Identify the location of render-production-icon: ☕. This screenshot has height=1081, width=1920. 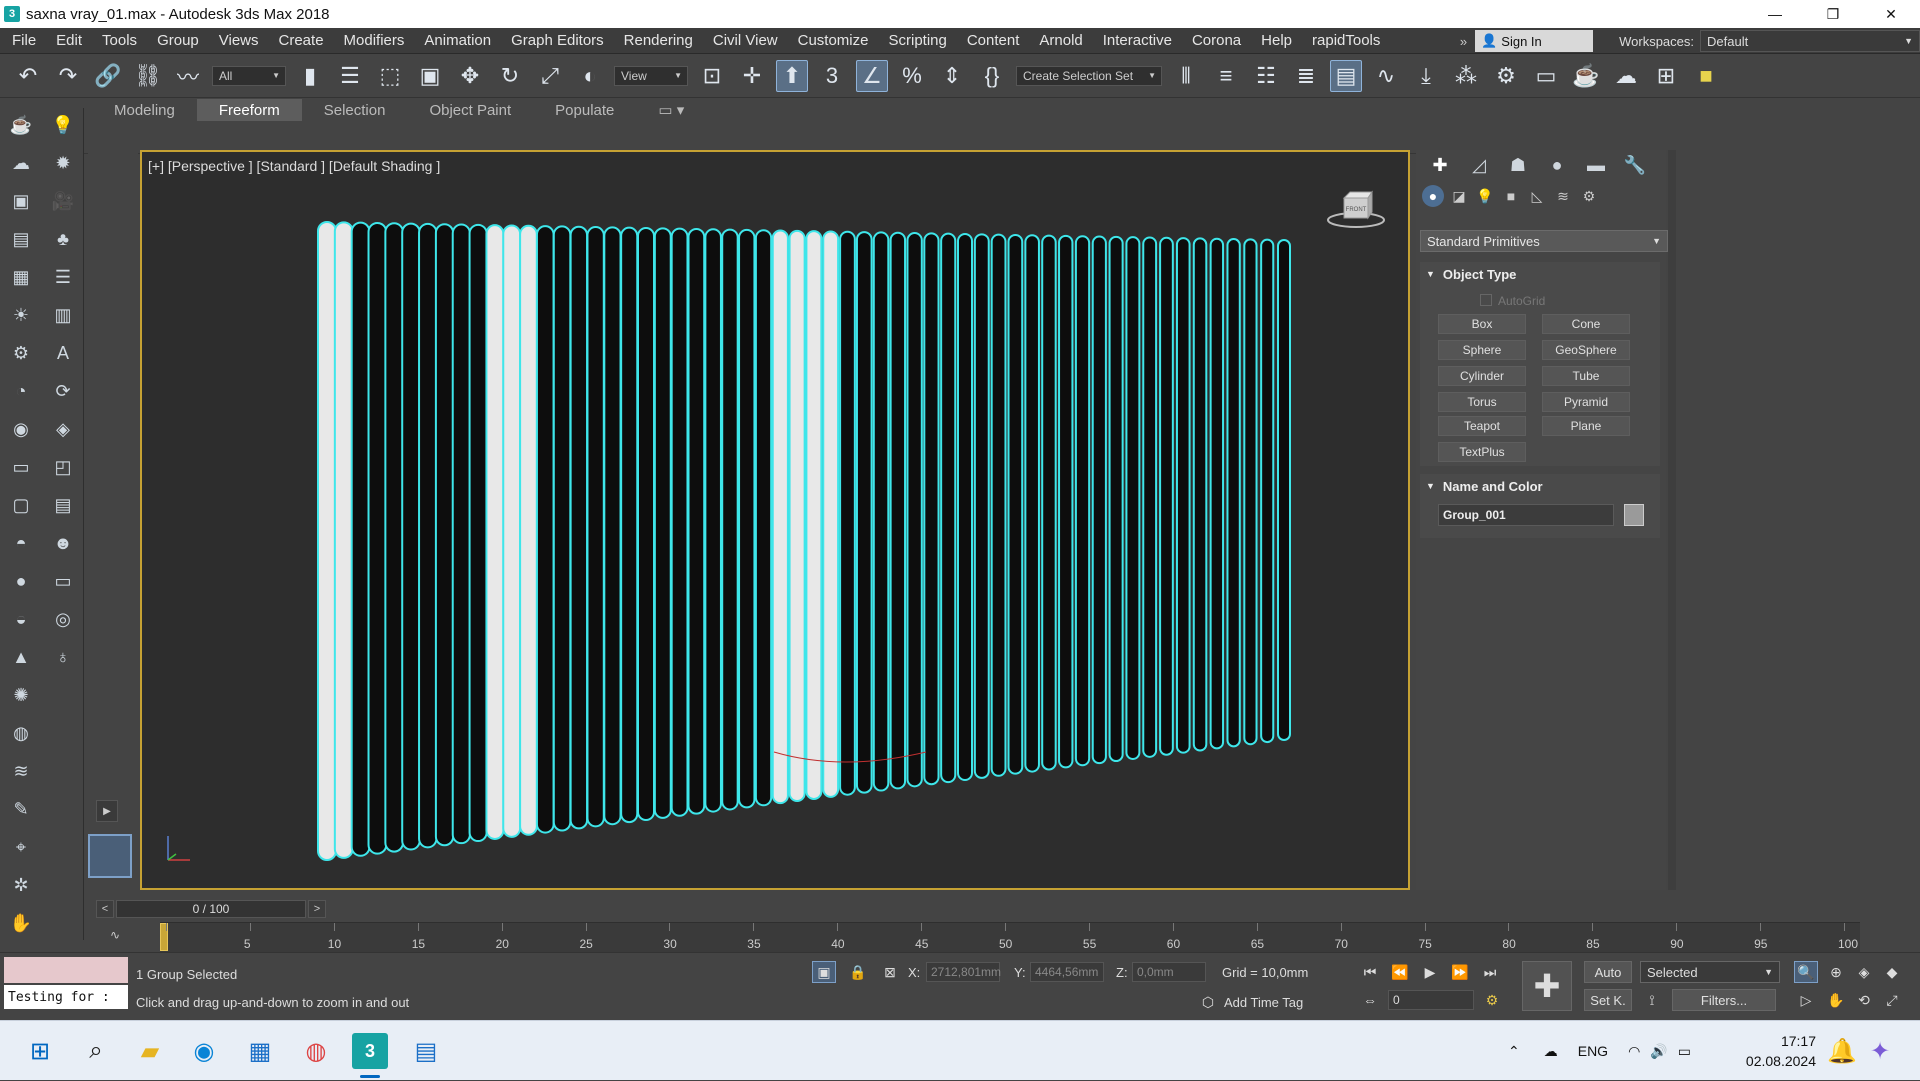
(1586, 76).